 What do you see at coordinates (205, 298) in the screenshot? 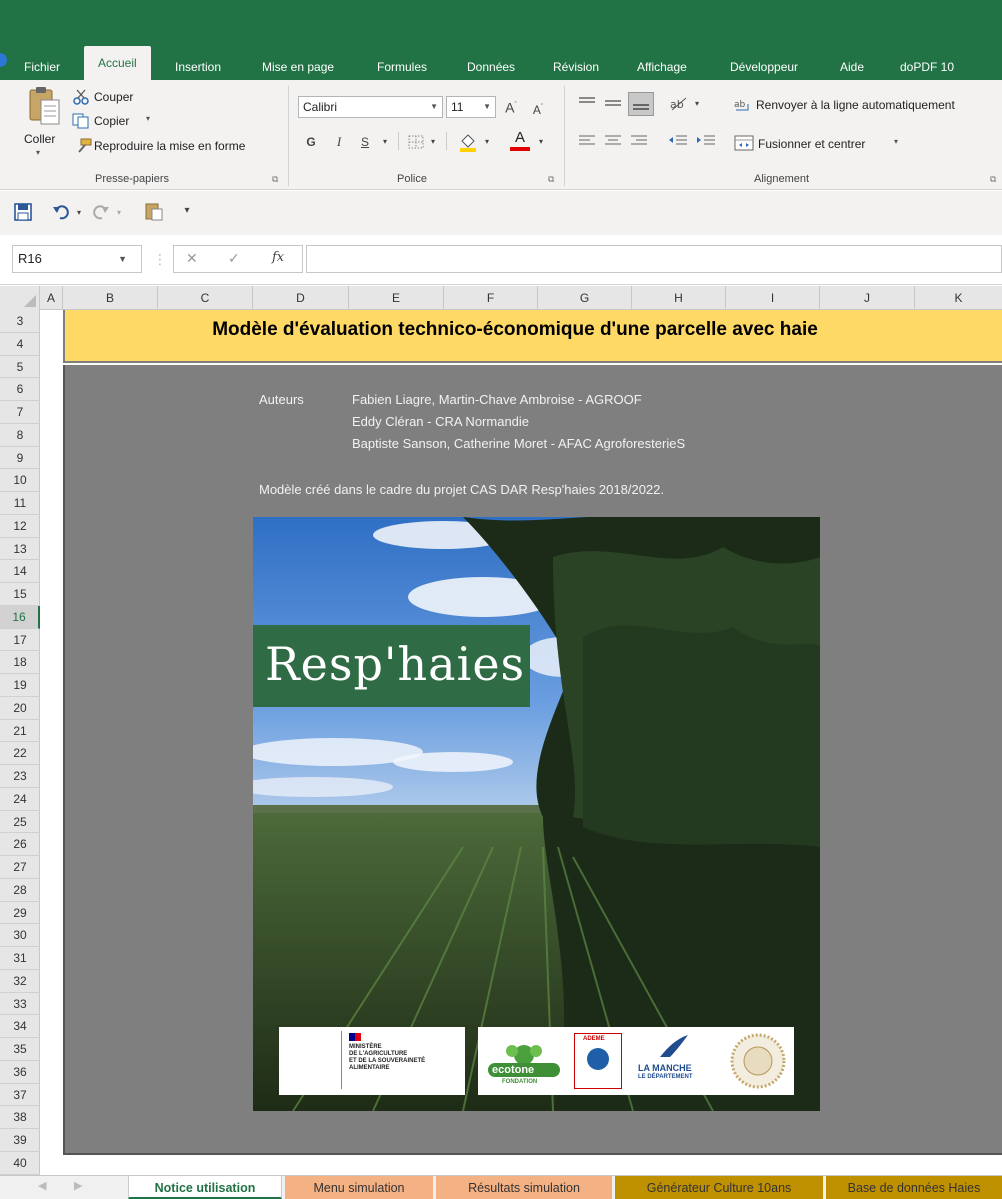
I see `column-header: C` at bounding box center [205, 298].